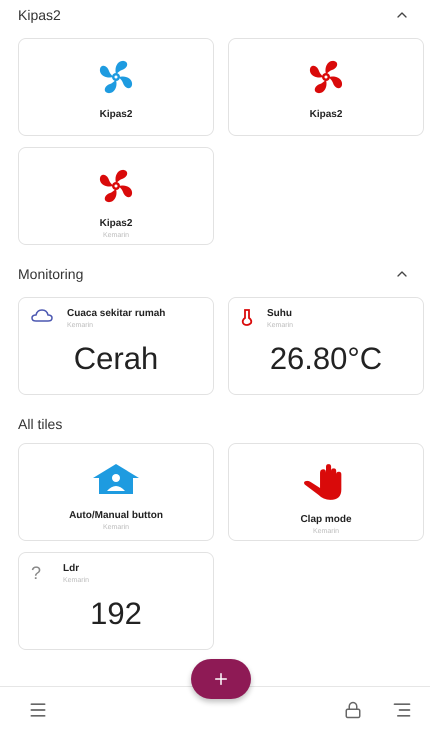 Image resolution: width=430 pixels, height=733 pixels. Describe the element at coordinates (116, 515) in the screenshot. I see `tile-label: Auto/Manual button` at that location.